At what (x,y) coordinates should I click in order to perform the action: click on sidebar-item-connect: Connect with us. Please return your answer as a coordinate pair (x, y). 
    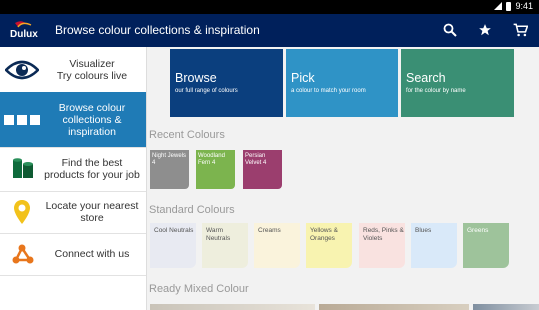
    Looking at the image, I should click on (73, 254).